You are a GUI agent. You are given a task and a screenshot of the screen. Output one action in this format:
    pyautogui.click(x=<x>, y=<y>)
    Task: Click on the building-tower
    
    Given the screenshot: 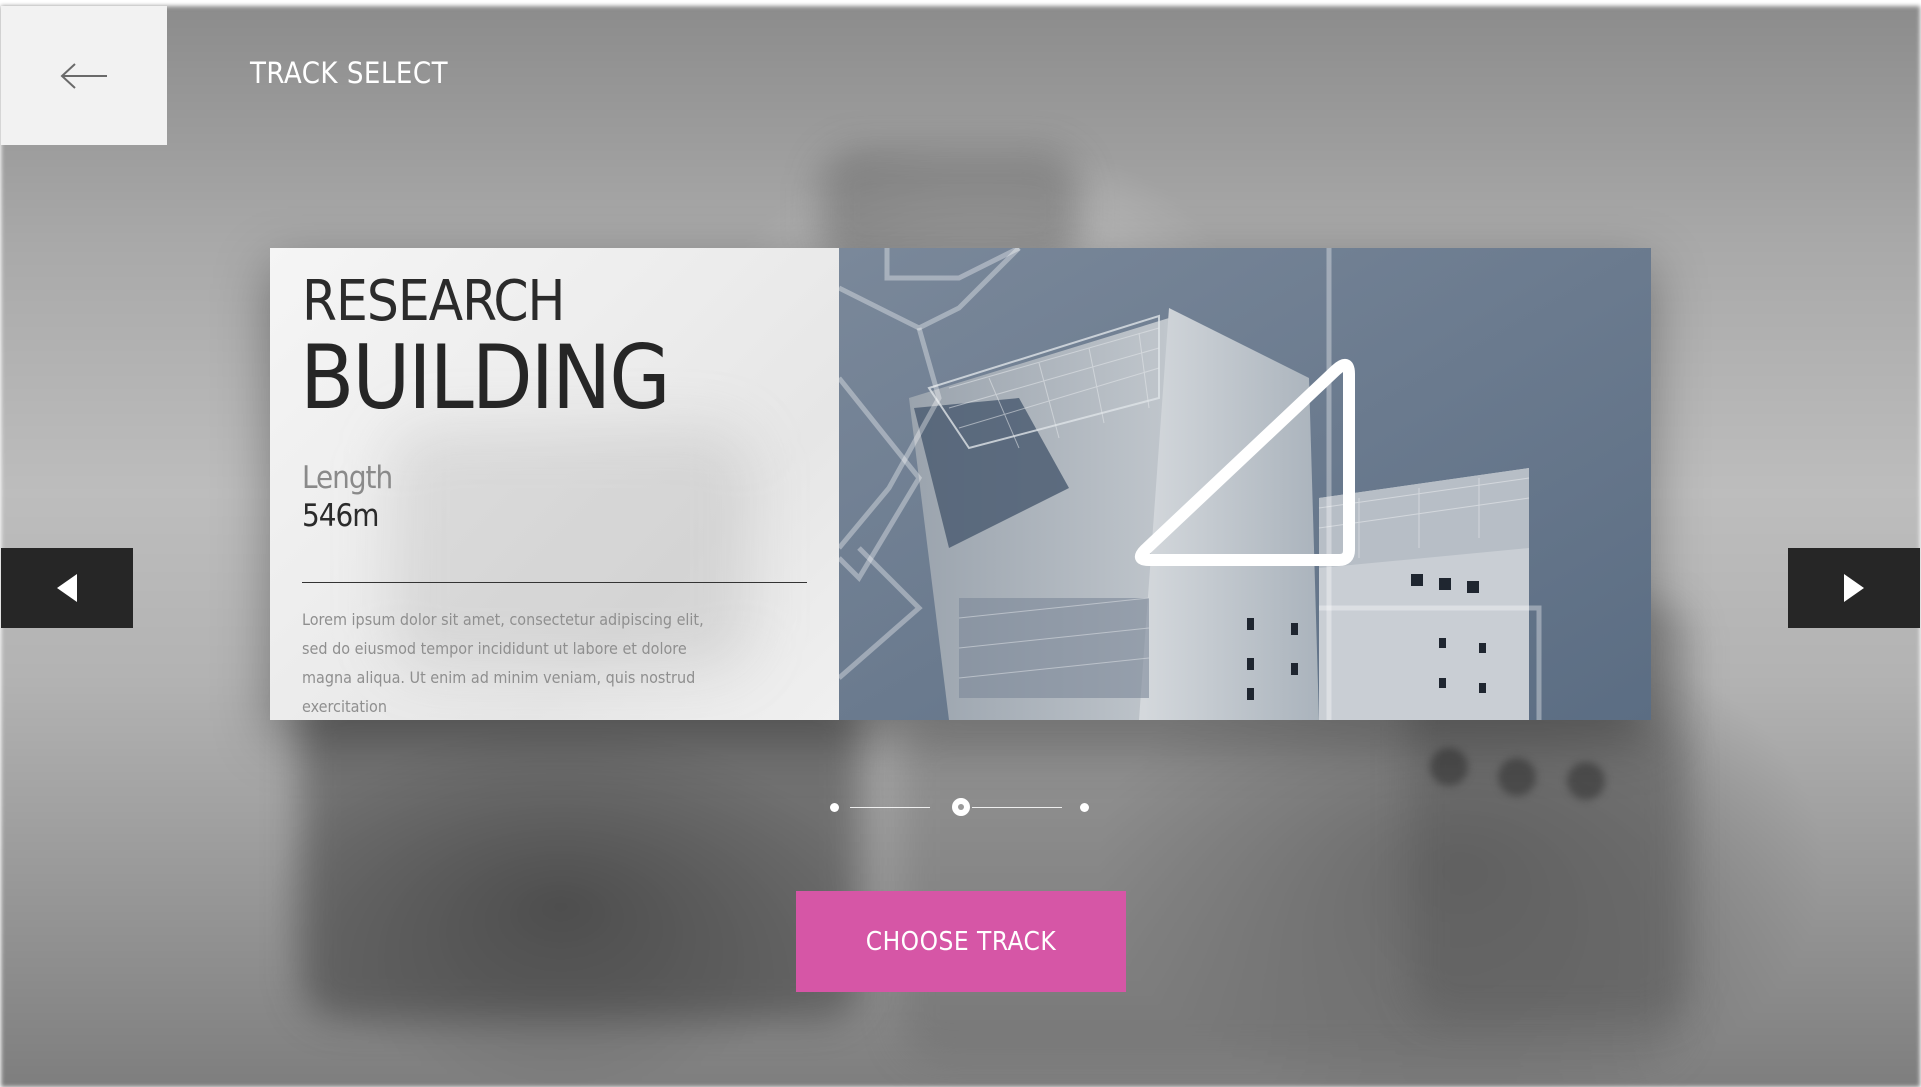 What is the action you would take?
    pyautogui.click(x=1229, y=514)
    